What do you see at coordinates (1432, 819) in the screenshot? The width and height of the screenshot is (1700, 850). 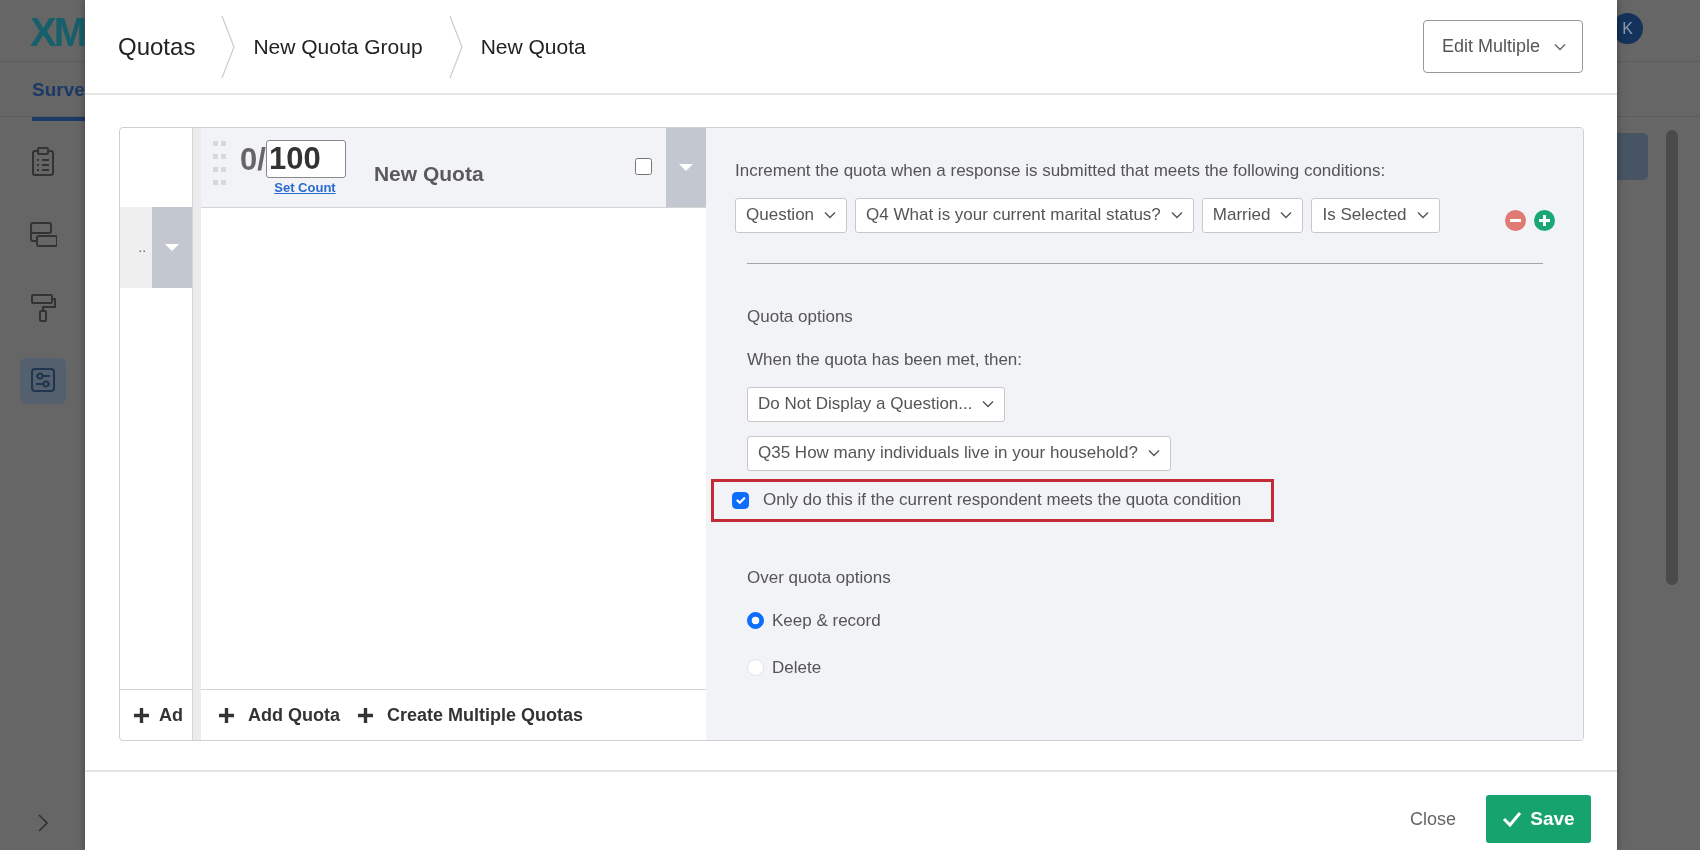 I see `close-link: Close` at bounding box center [1432, 819].